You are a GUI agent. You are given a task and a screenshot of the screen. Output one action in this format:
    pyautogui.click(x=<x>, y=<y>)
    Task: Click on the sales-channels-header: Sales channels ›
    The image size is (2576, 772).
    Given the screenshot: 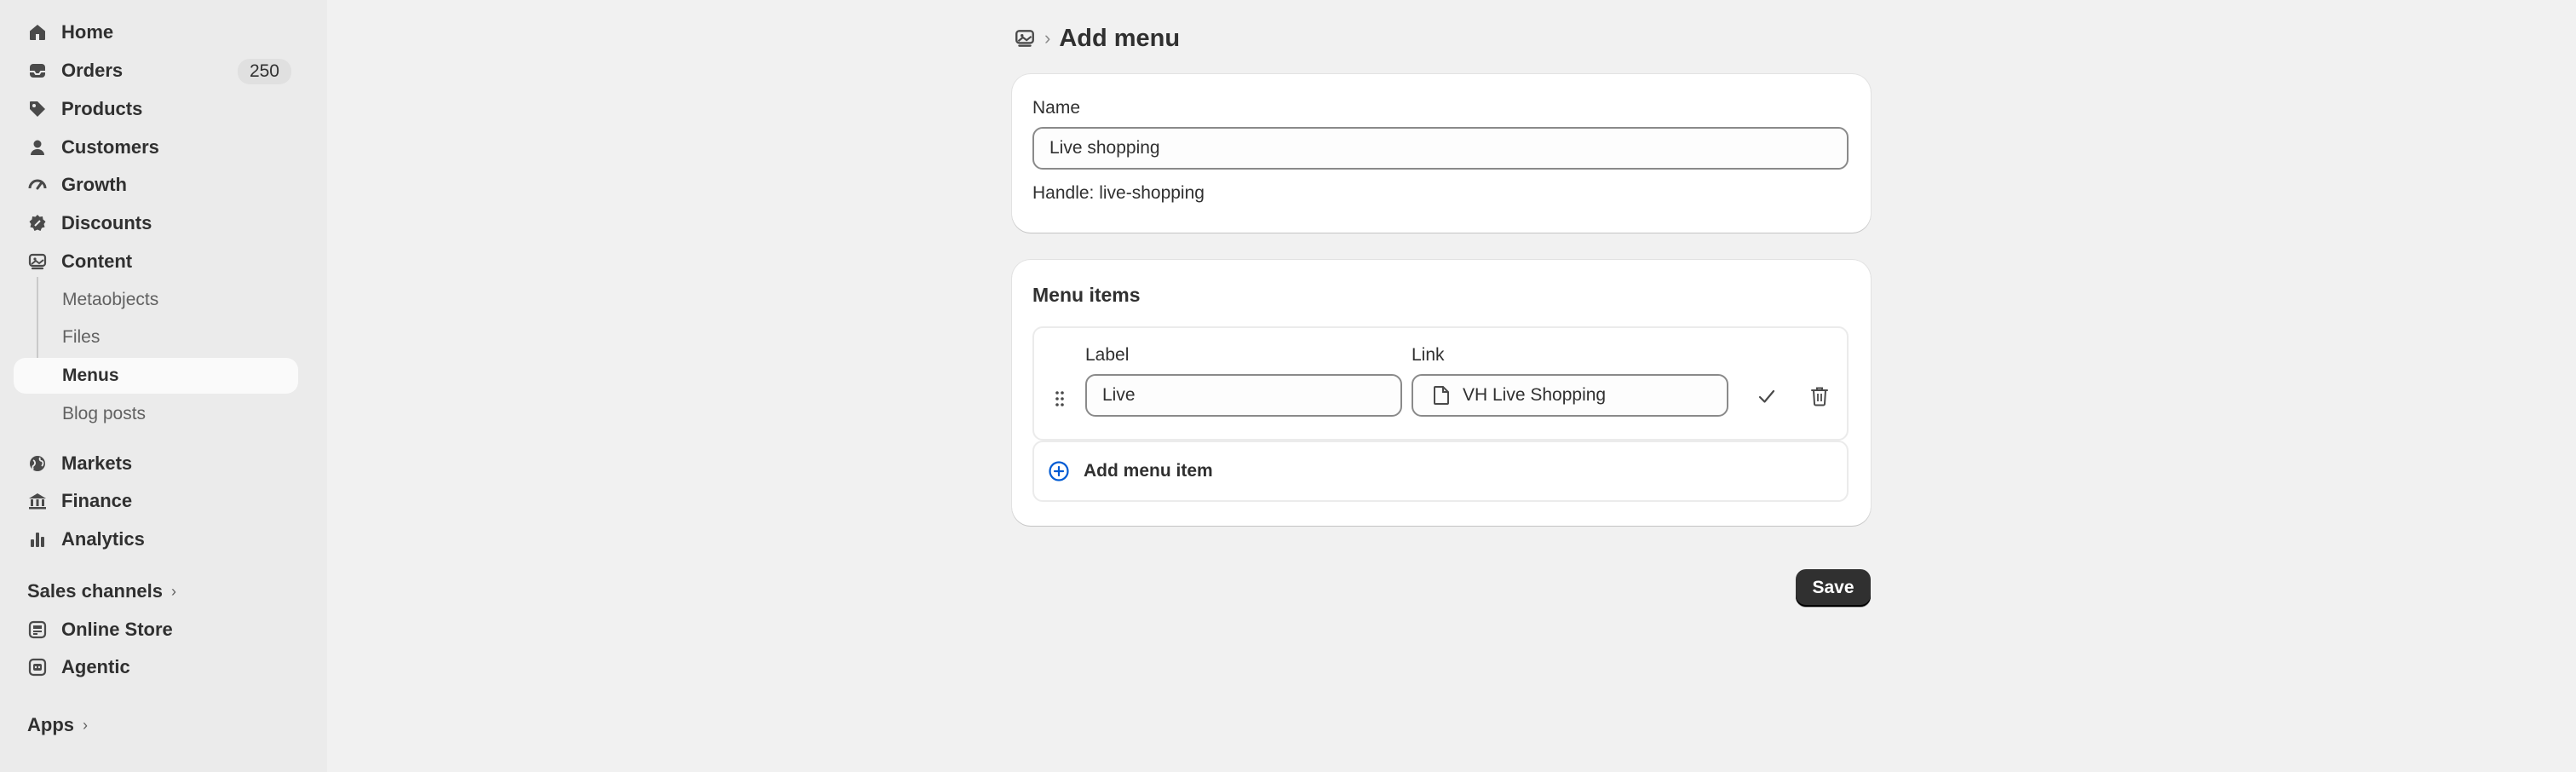 What is the action you would take?
    pyautogui.click(x=101, y=591)
    